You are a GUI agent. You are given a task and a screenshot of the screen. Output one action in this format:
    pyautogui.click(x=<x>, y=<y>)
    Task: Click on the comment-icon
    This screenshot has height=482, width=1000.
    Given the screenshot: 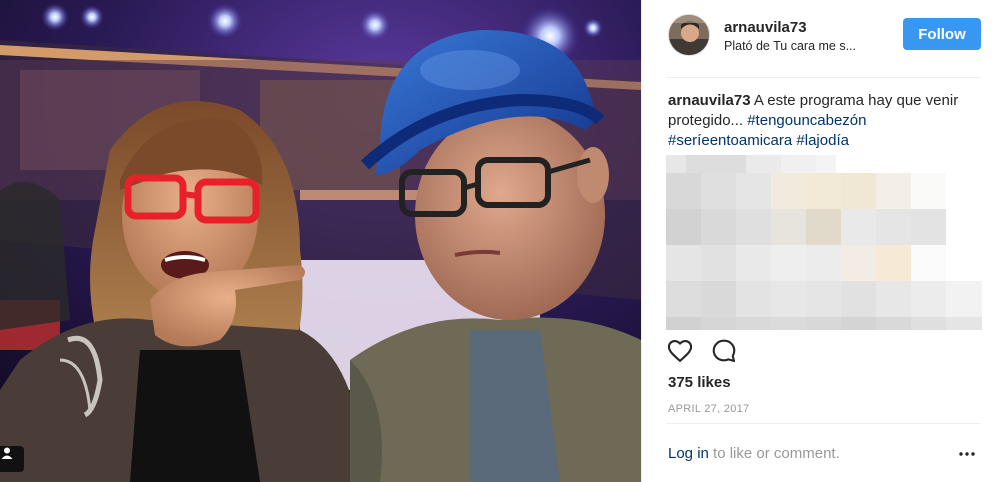 What is the action you would take?
    pyautogui.click(x=725, y=352)
    